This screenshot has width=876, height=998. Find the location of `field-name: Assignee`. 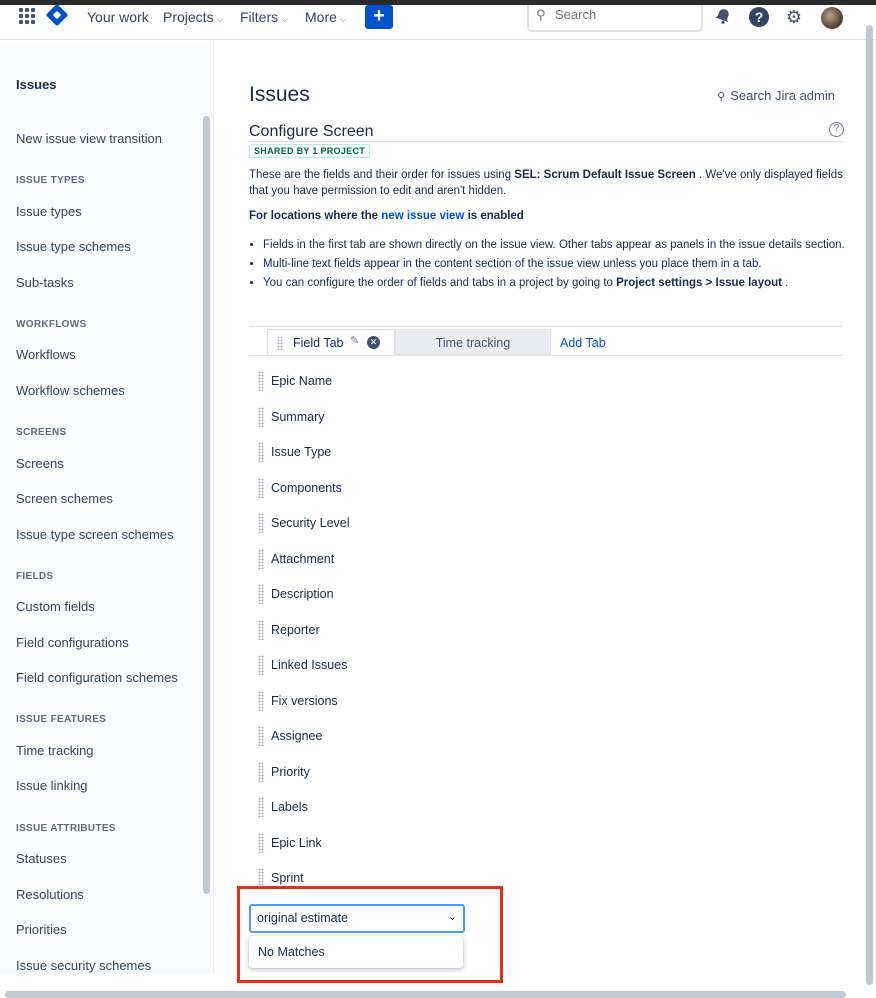

field-name: Assignee is located at coordinates (297, 736).